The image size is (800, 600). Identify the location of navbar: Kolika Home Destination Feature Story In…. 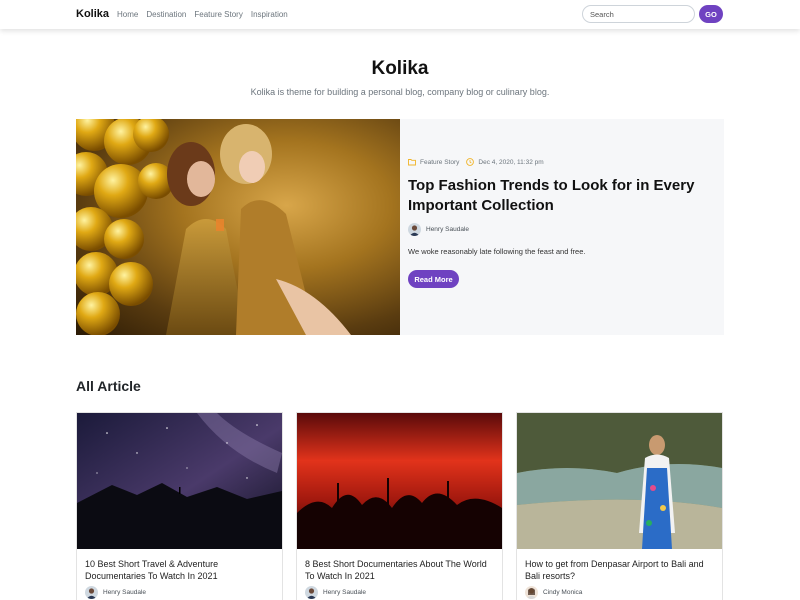
(400, 14).